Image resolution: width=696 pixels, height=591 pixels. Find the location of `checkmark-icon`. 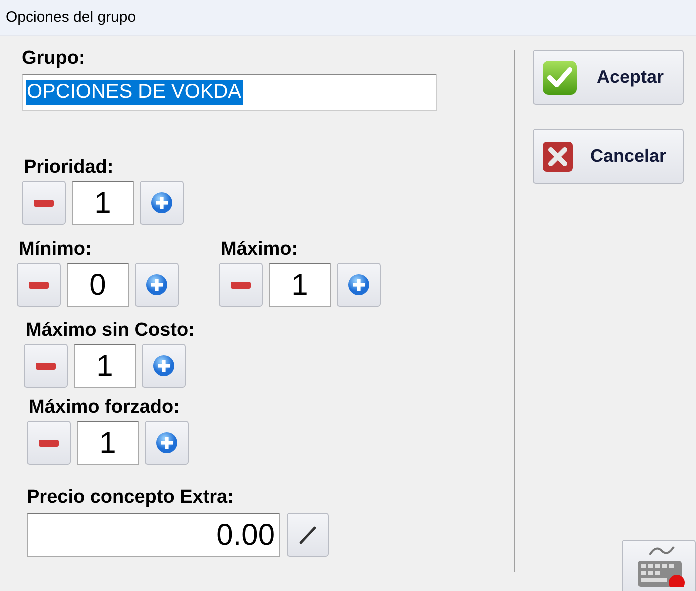

checkmark-icon is located at coordinates (560, 78).